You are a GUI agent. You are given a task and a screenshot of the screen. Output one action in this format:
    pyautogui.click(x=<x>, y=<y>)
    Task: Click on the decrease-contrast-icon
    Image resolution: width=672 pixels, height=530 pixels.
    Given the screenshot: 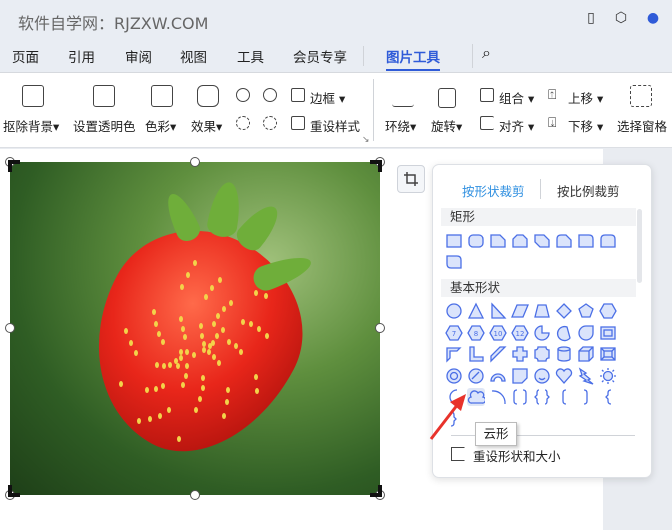 What is the action you would take?
    pyautogui.click(x=270, y=95)
    